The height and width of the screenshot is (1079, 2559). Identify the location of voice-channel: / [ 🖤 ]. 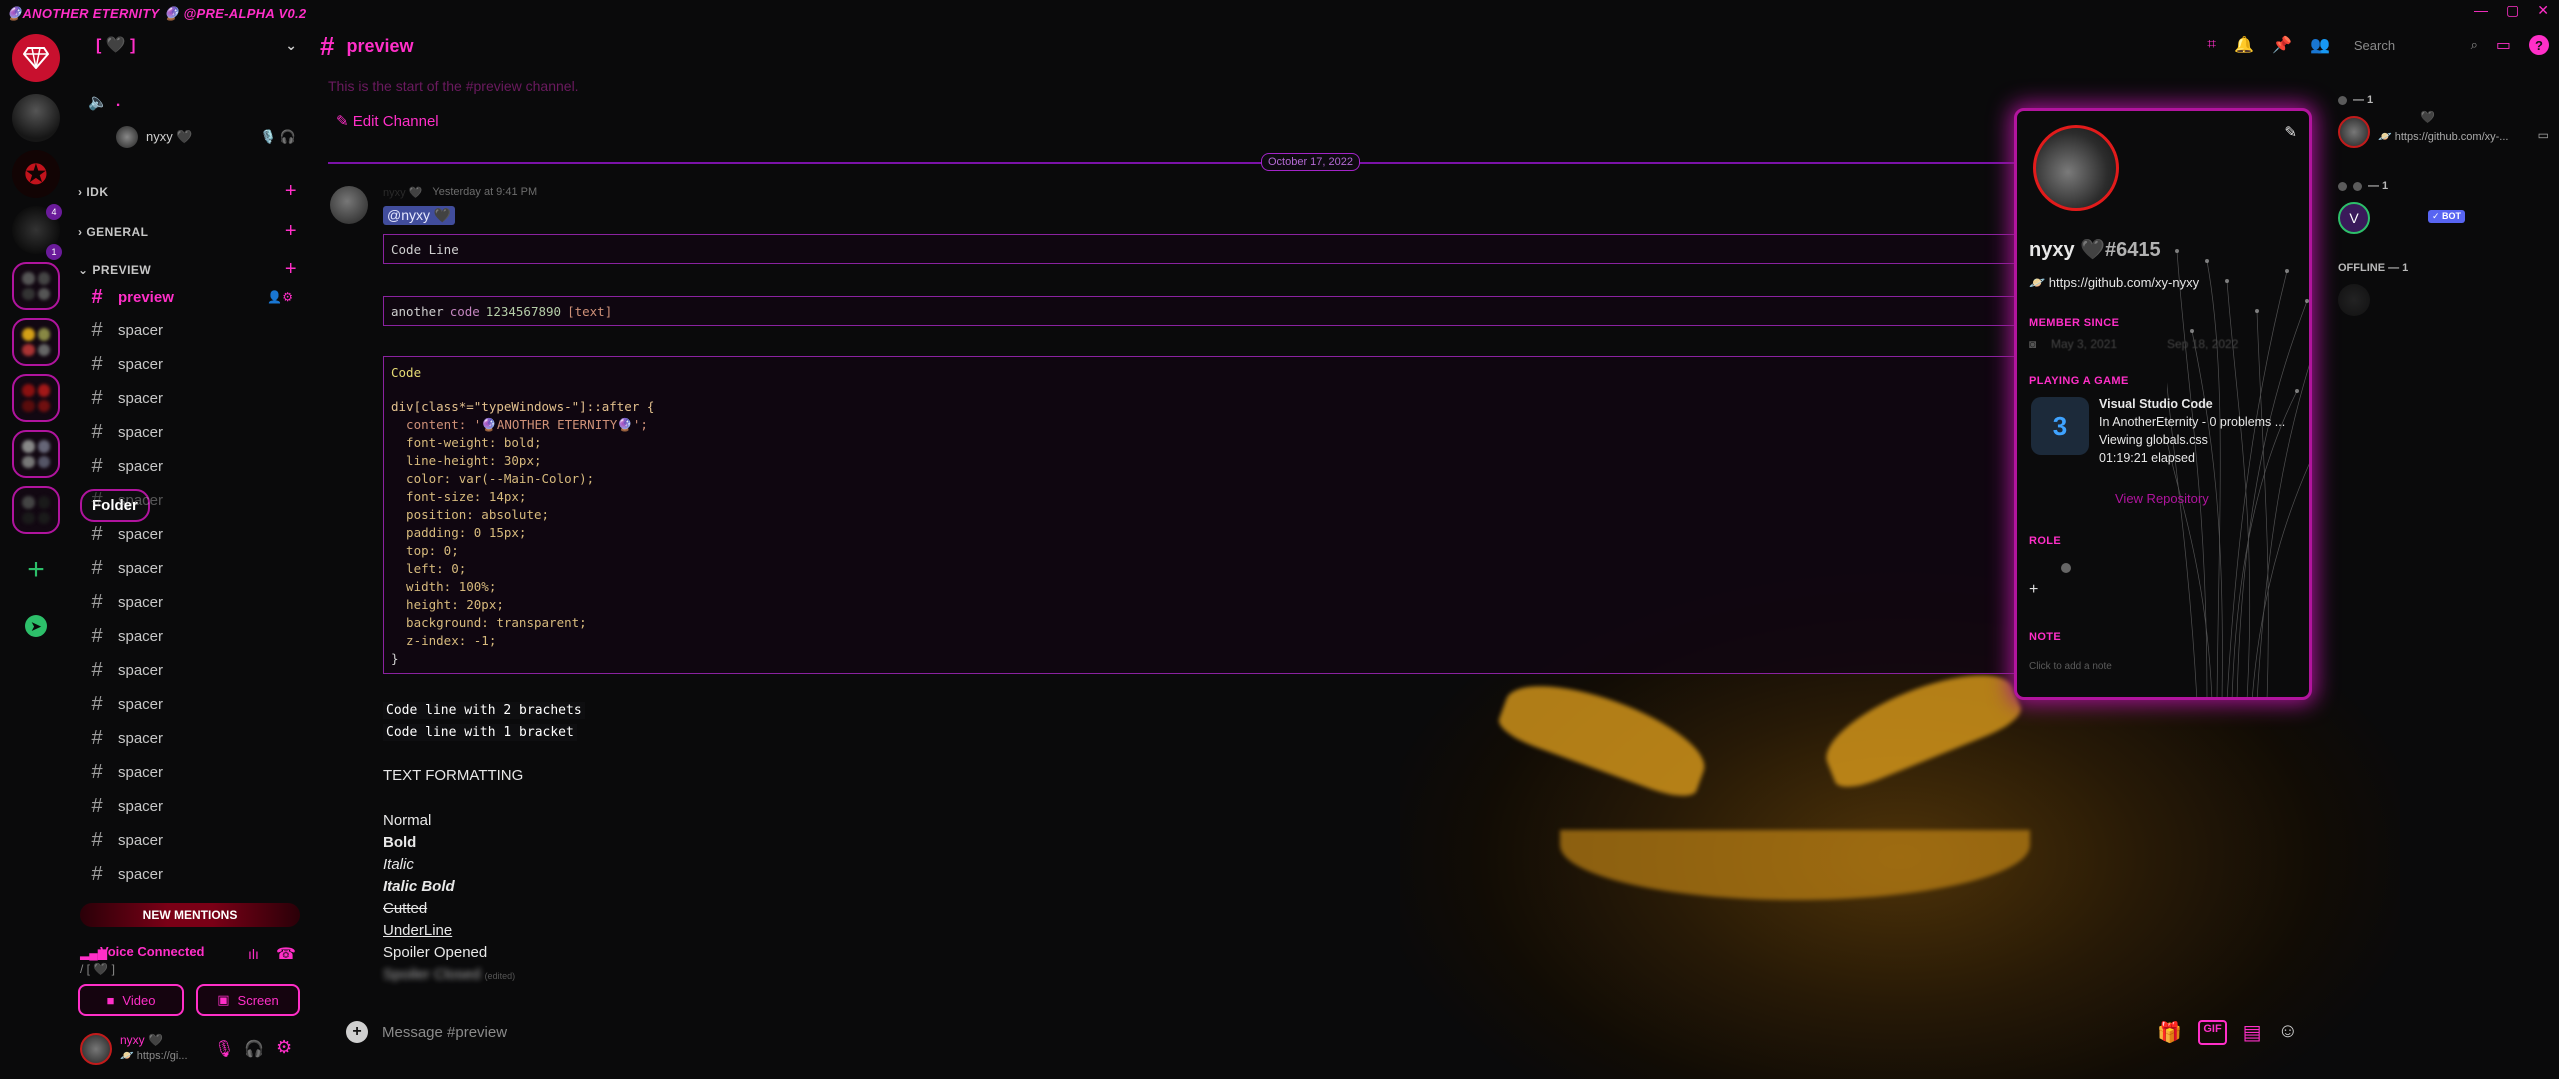
(97, 969).